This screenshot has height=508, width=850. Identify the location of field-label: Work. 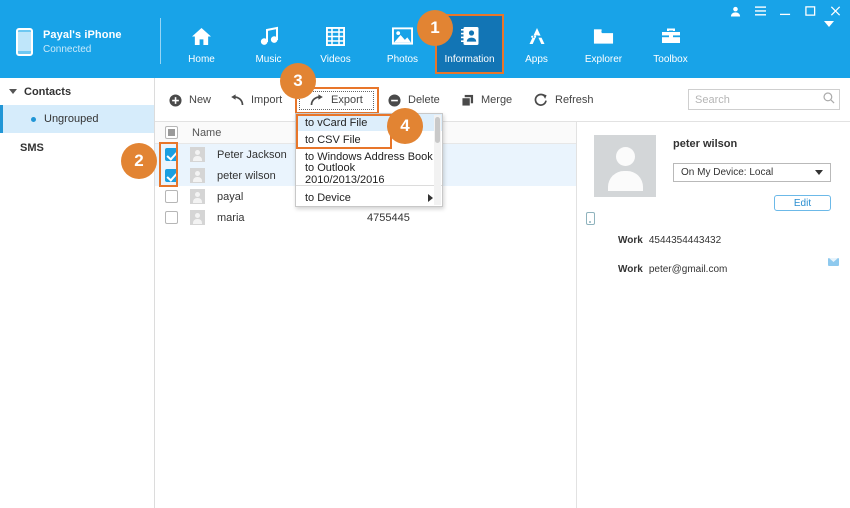
(630, 240).